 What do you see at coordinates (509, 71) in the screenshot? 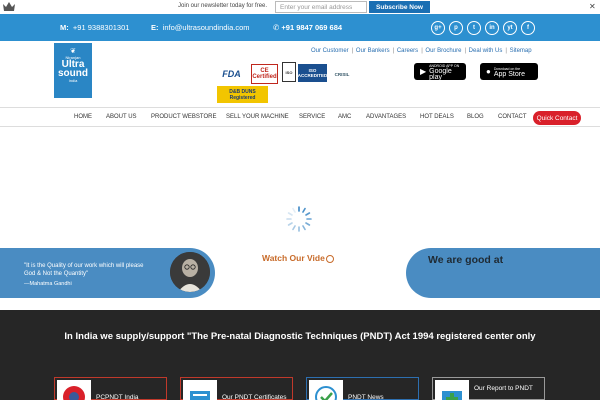
I see `app-store-button: ● Download on the App Store` at bounding box center [509, 71].